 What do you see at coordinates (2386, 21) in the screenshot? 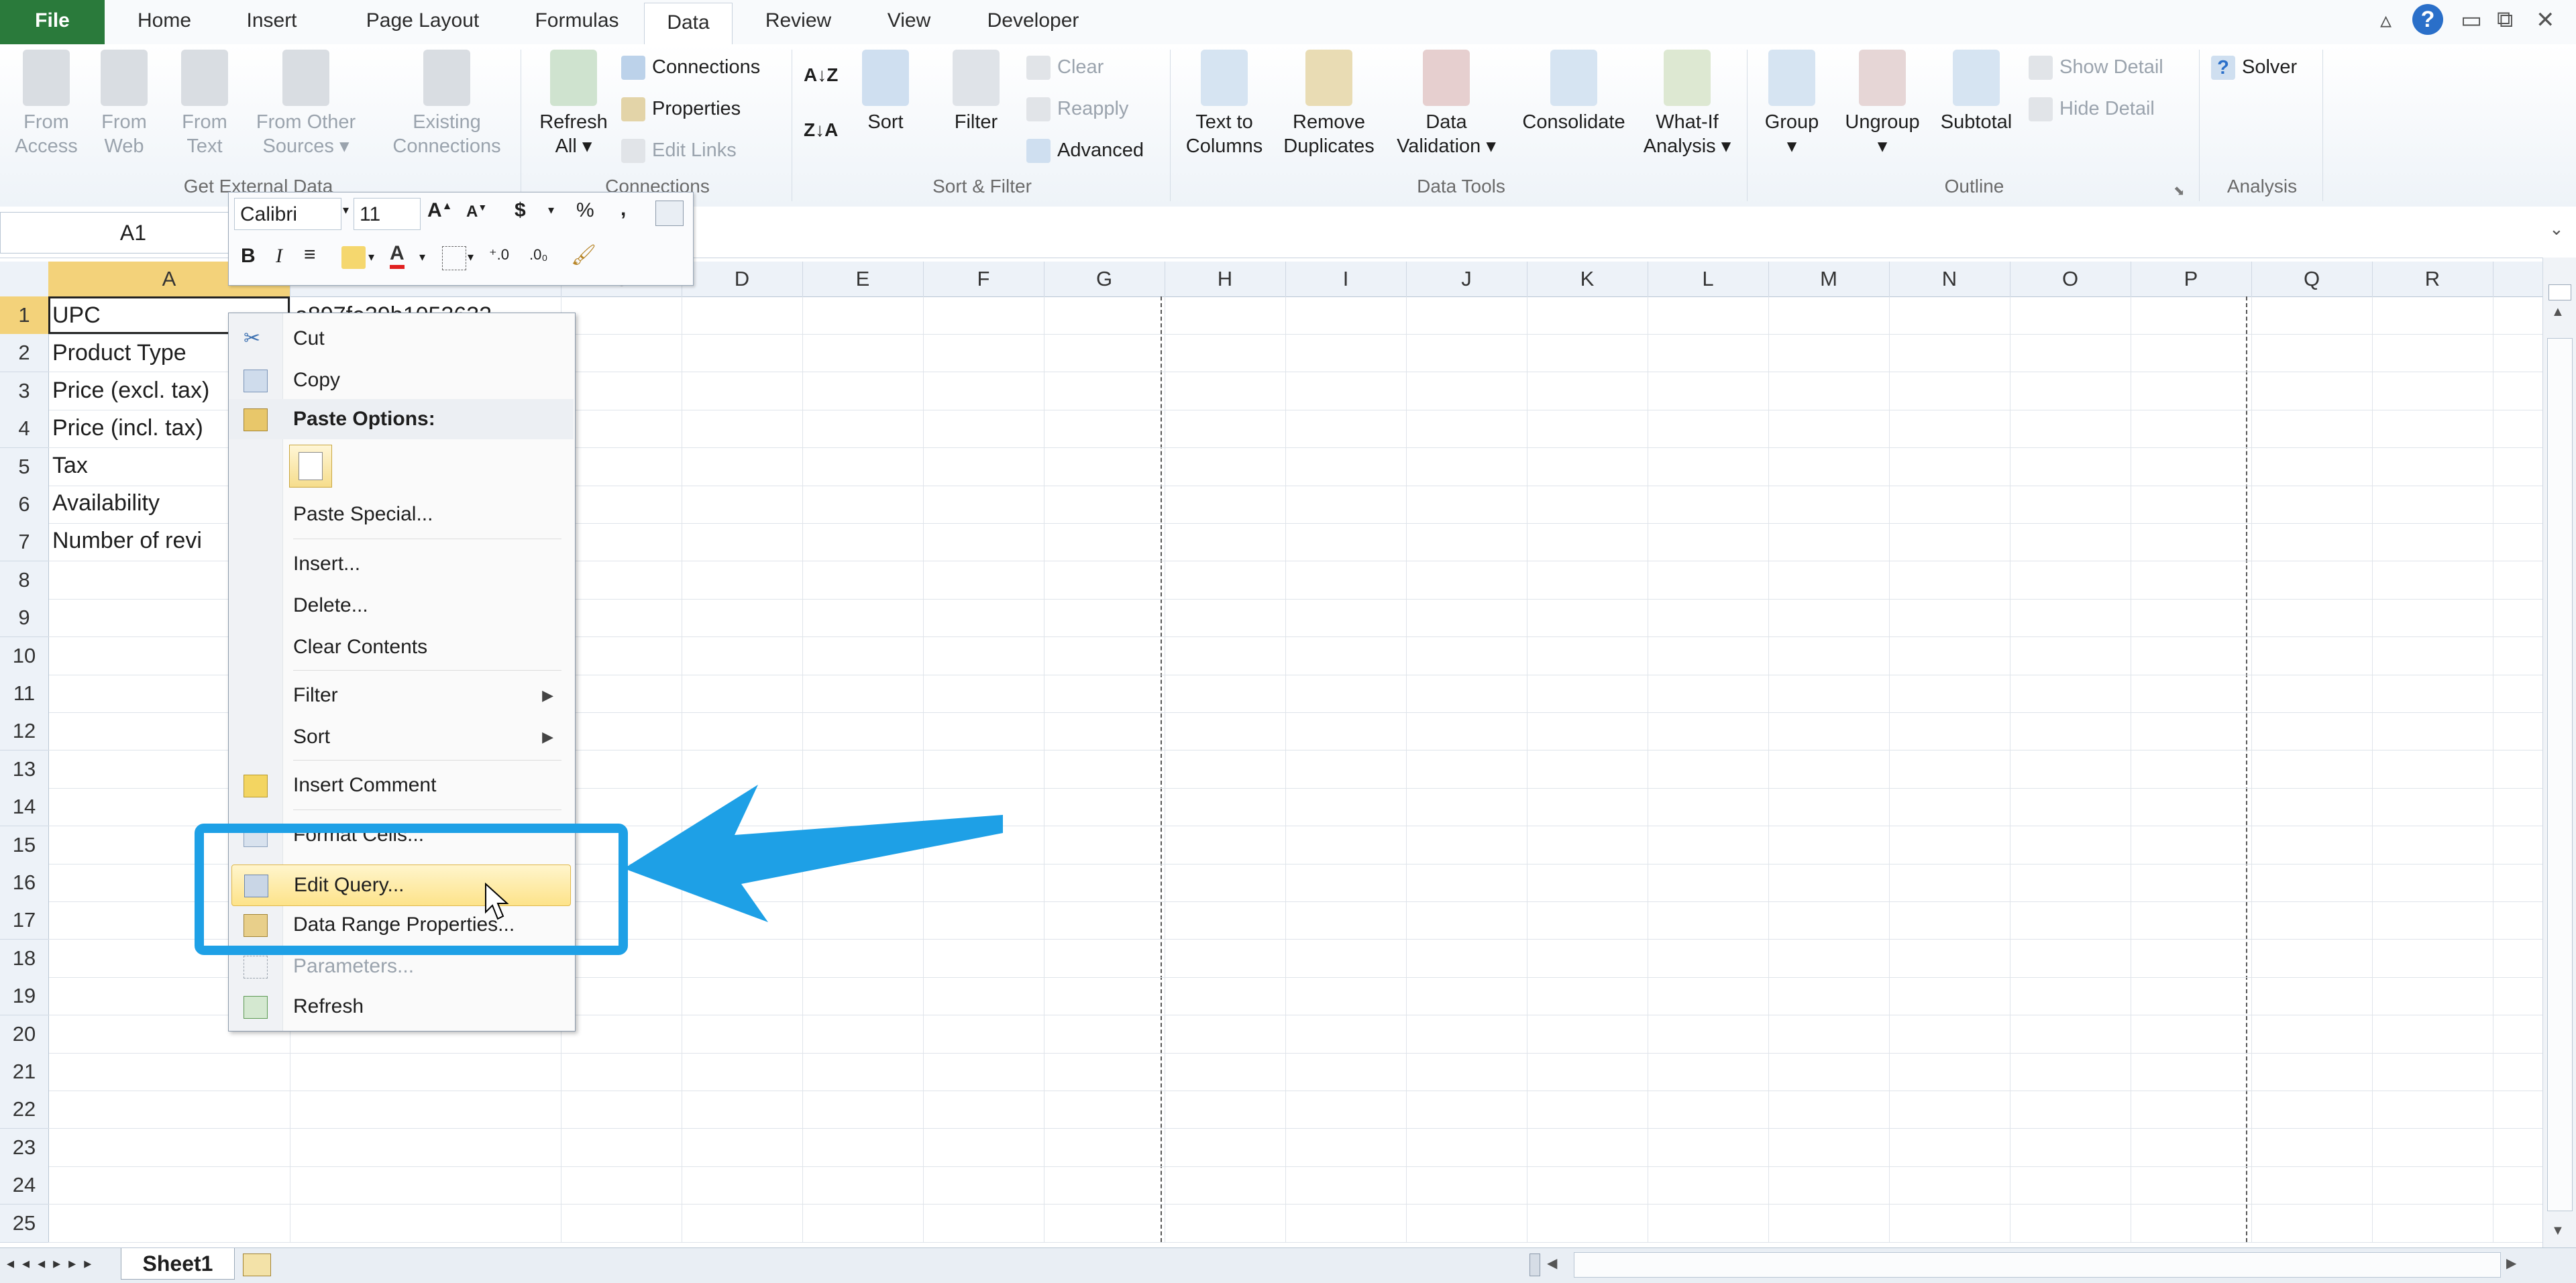
I see `minimize-ribbon-icon: ▵` at bounding box center [2386, 21].